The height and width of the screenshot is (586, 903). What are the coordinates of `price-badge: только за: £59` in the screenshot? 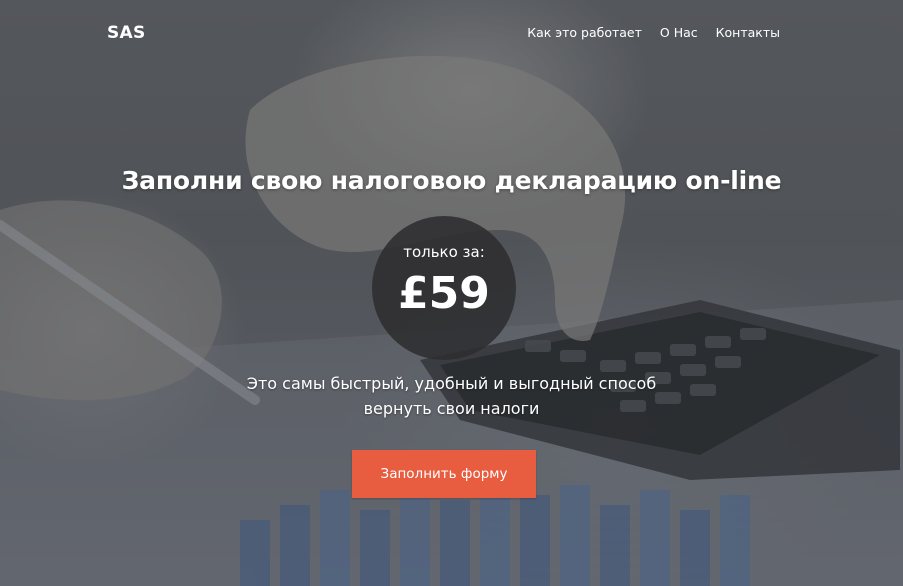 It's located at (444, 288).